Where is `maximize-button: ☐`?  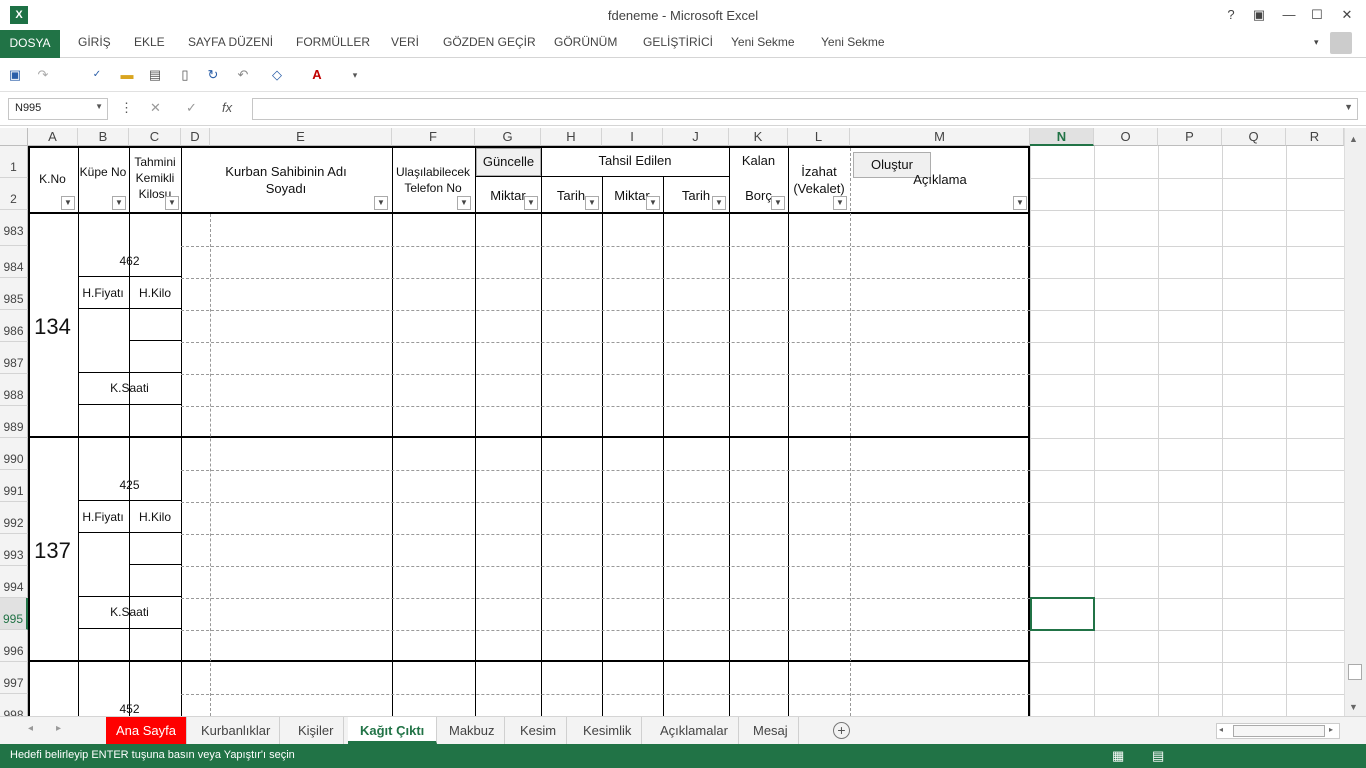 maximize-button: ☐ is located at coordinates (1317, 15).